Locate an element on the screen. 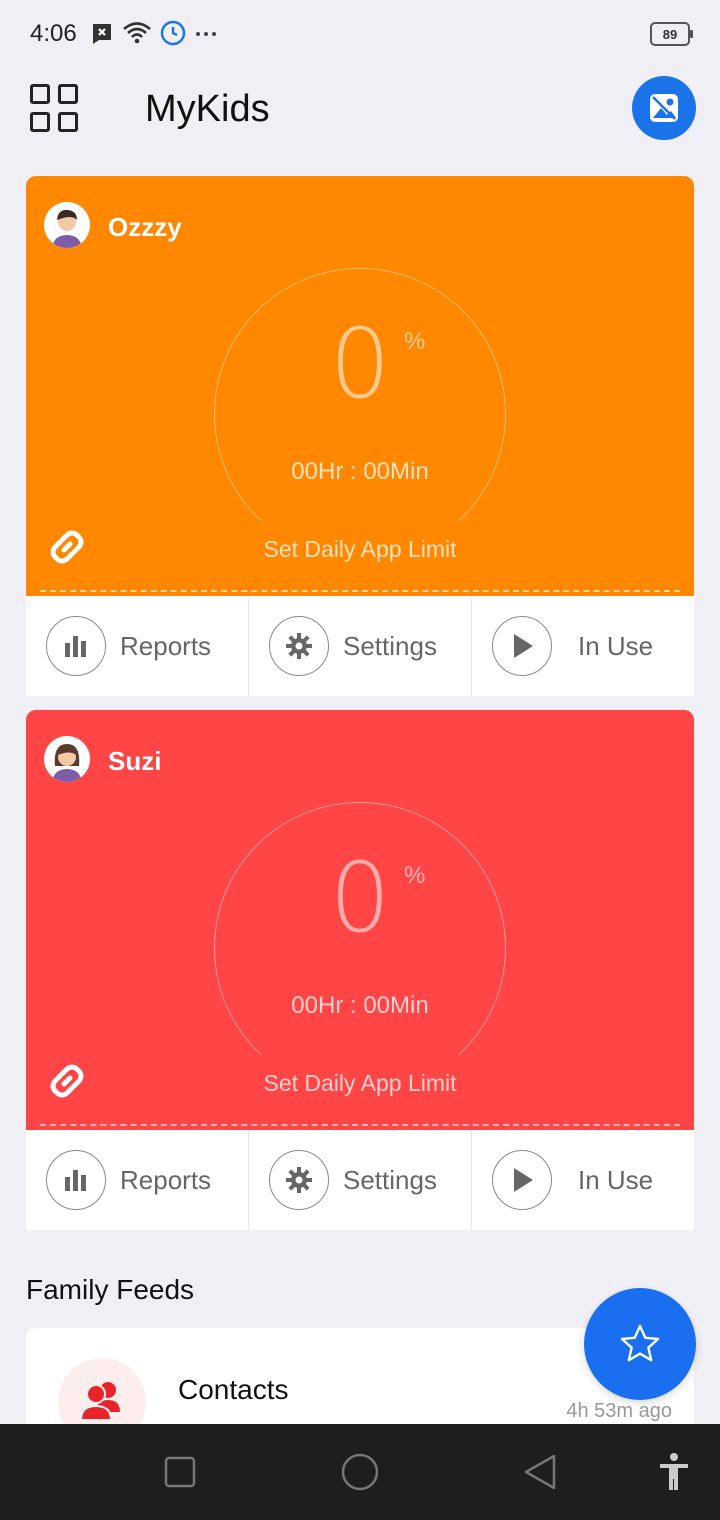  feed-title: Contacts is located at coordinates (233, 1389).